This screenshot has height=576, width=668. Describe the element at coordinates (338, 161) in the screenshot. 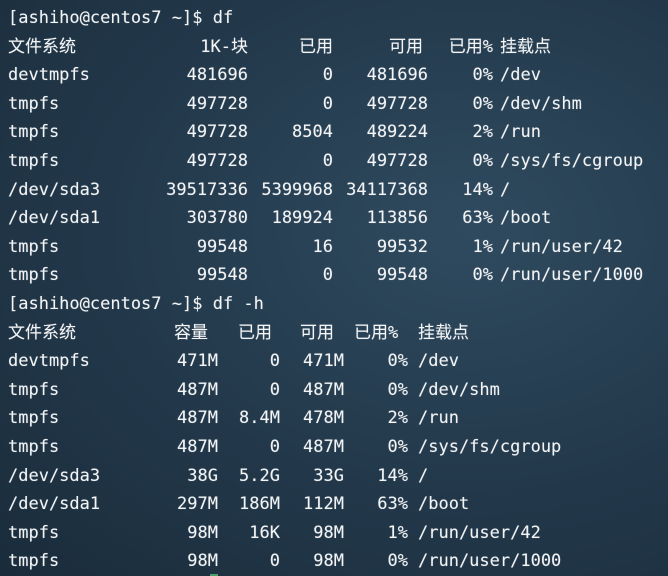

I see `table-row: tmpfs 497728 0 497728 0% /sys/fs/cgroup` at that location.